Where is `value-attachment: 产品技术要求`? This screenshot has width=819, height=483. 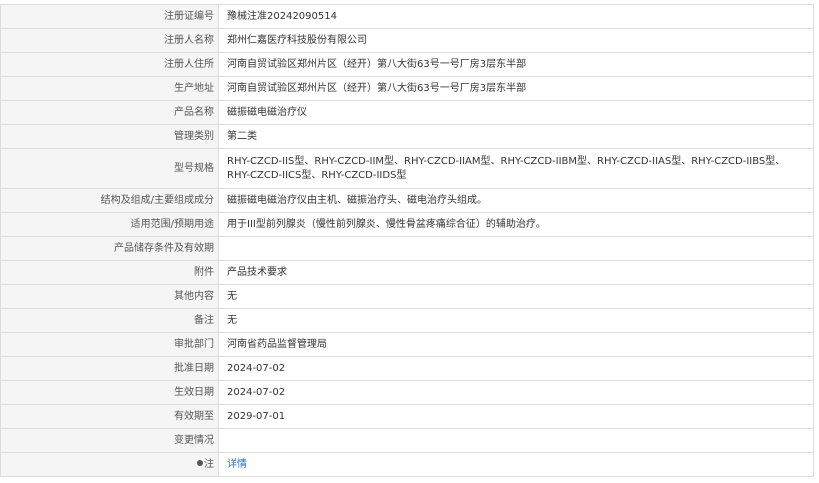
value-attachment: 产品技术要求 is located at coordinates (516, 272).